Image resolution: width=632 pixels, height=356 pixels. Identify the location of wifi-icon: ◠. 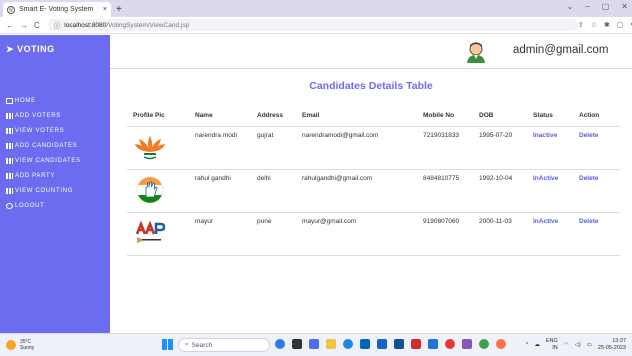
(566, 345).